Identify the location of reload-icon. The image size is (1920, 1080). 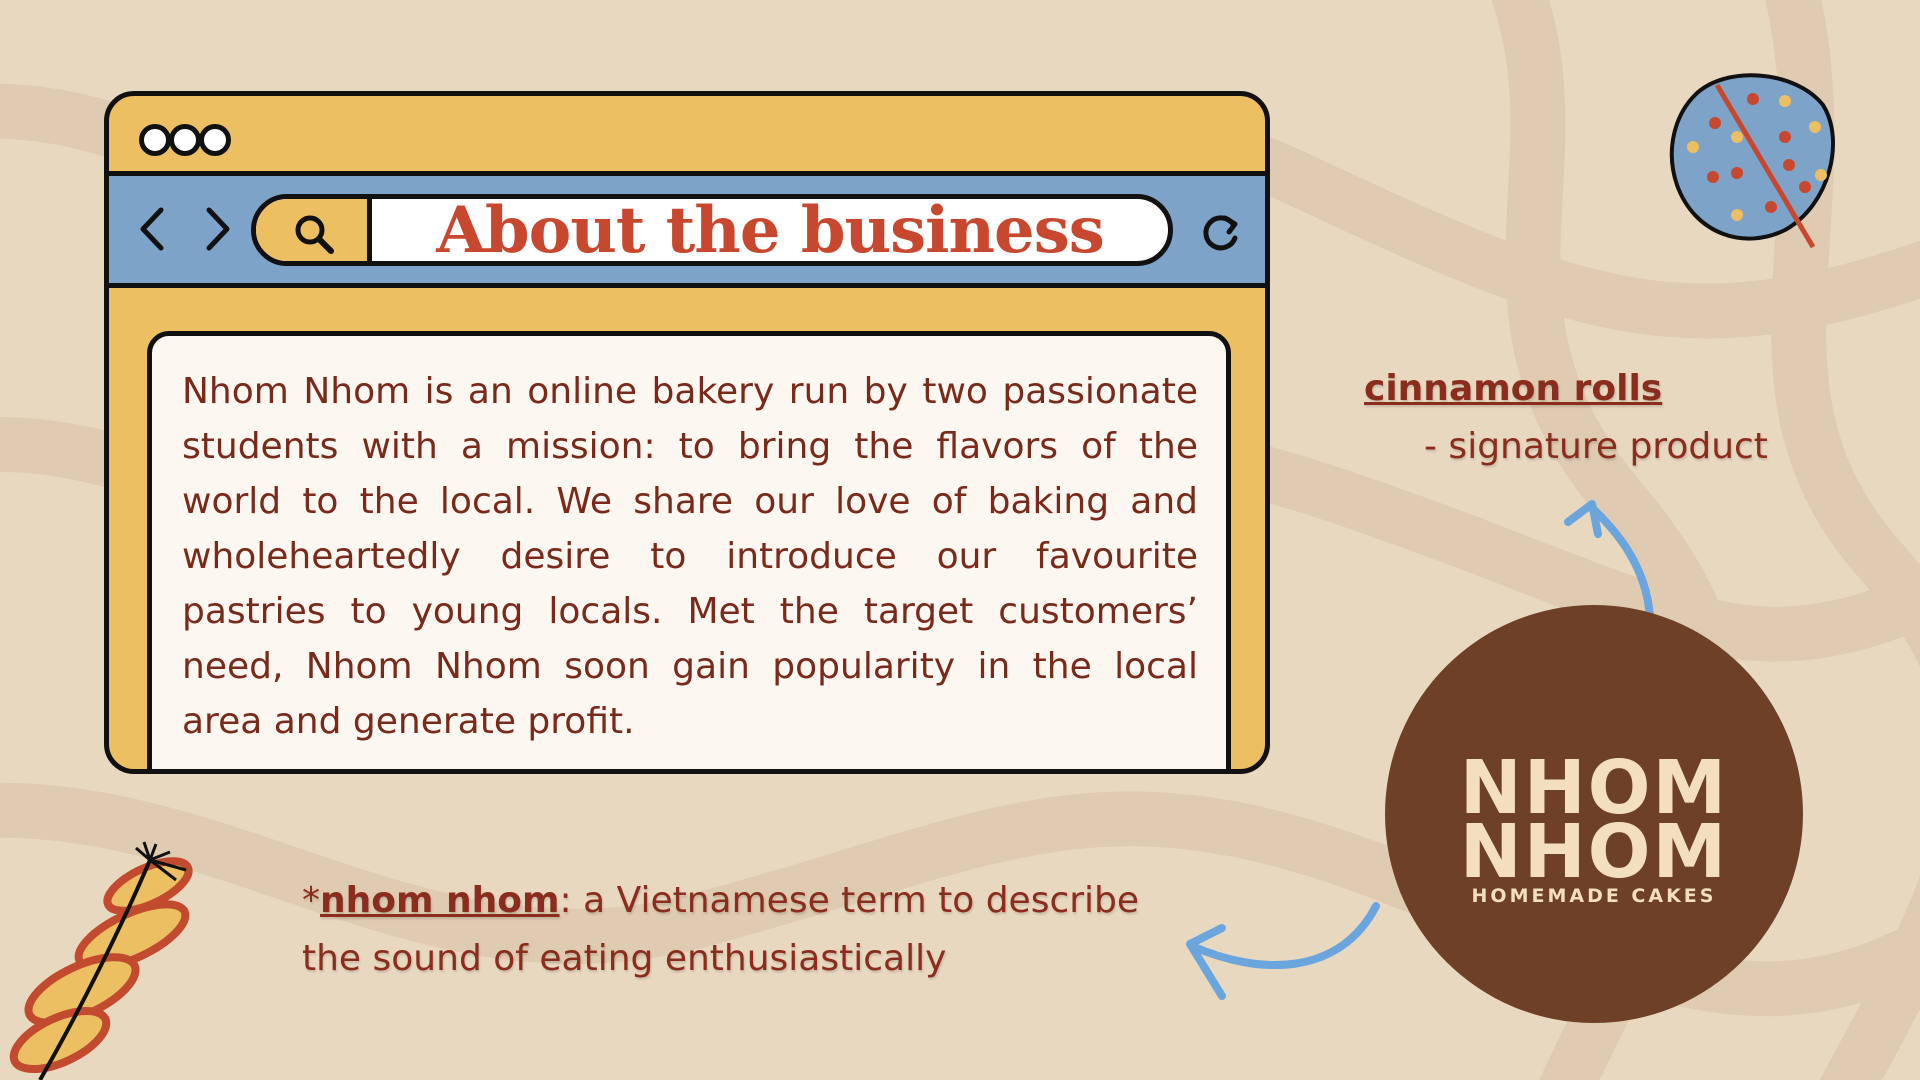
(1221, 232).